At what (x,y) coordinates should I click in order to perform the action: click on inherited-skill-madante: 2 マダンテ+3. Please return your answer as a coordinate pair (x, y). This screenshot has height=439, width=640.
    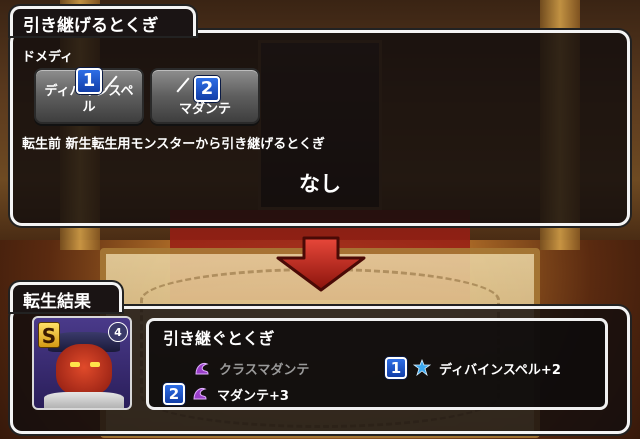
    Looking at the image, I should click on (226, 394).